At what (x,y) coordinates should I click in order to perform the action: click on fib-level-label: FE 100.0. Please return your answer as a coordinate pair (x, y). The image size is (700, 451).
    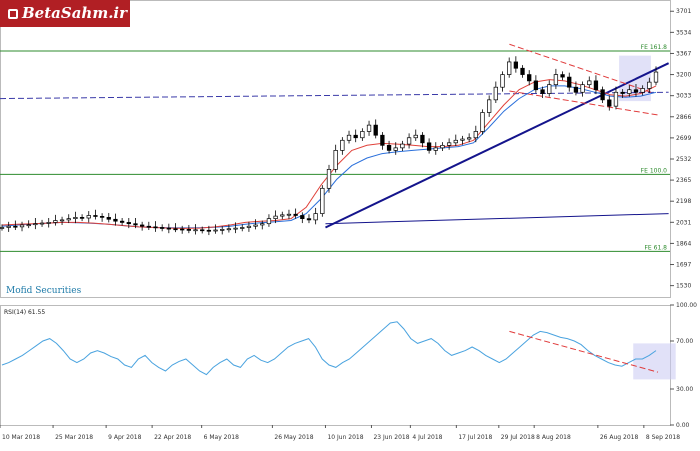
    Looking at the image, I should click on (654, 170).